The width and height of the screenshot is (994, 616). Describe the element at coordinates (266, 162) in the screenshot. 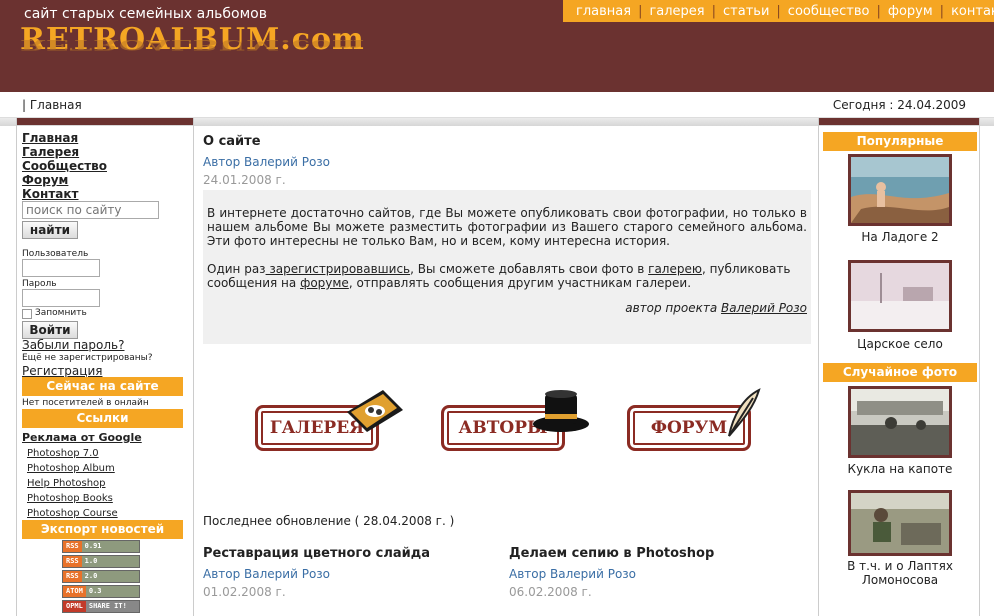

I see `article-author: Автор Валерий Розо` at that location.